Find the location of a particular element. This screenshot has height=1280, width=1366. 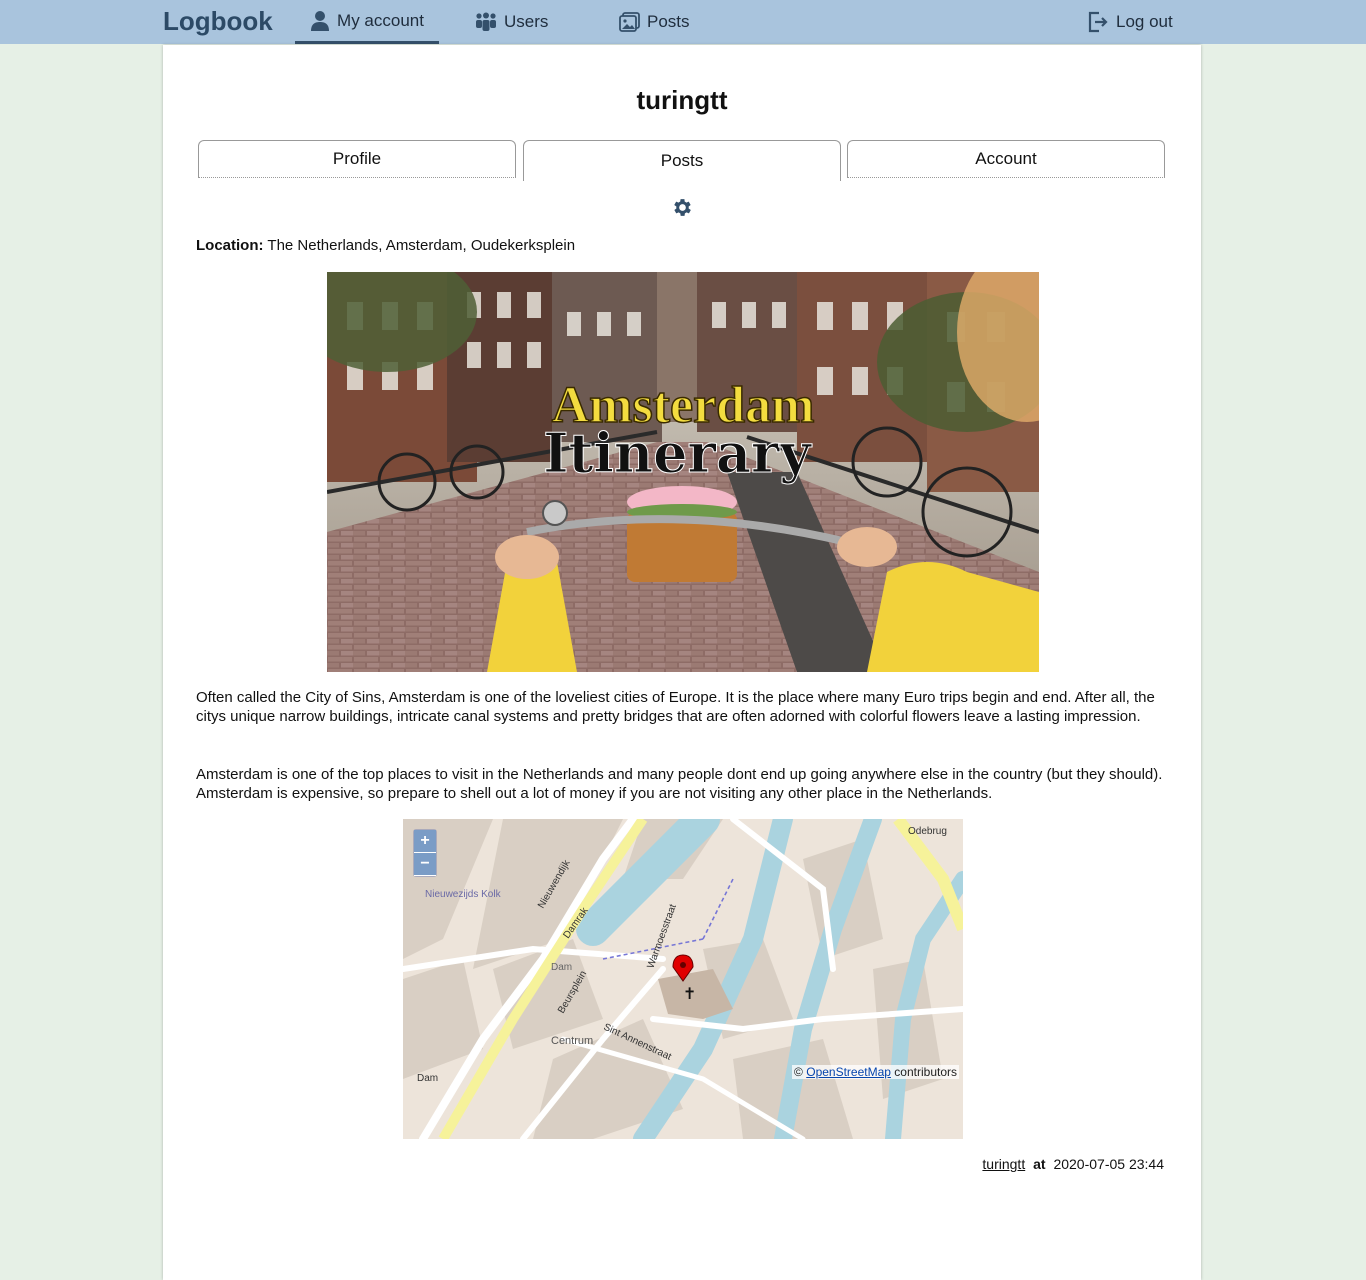

zoom-out-button: − is located at coordinates (425, 864).